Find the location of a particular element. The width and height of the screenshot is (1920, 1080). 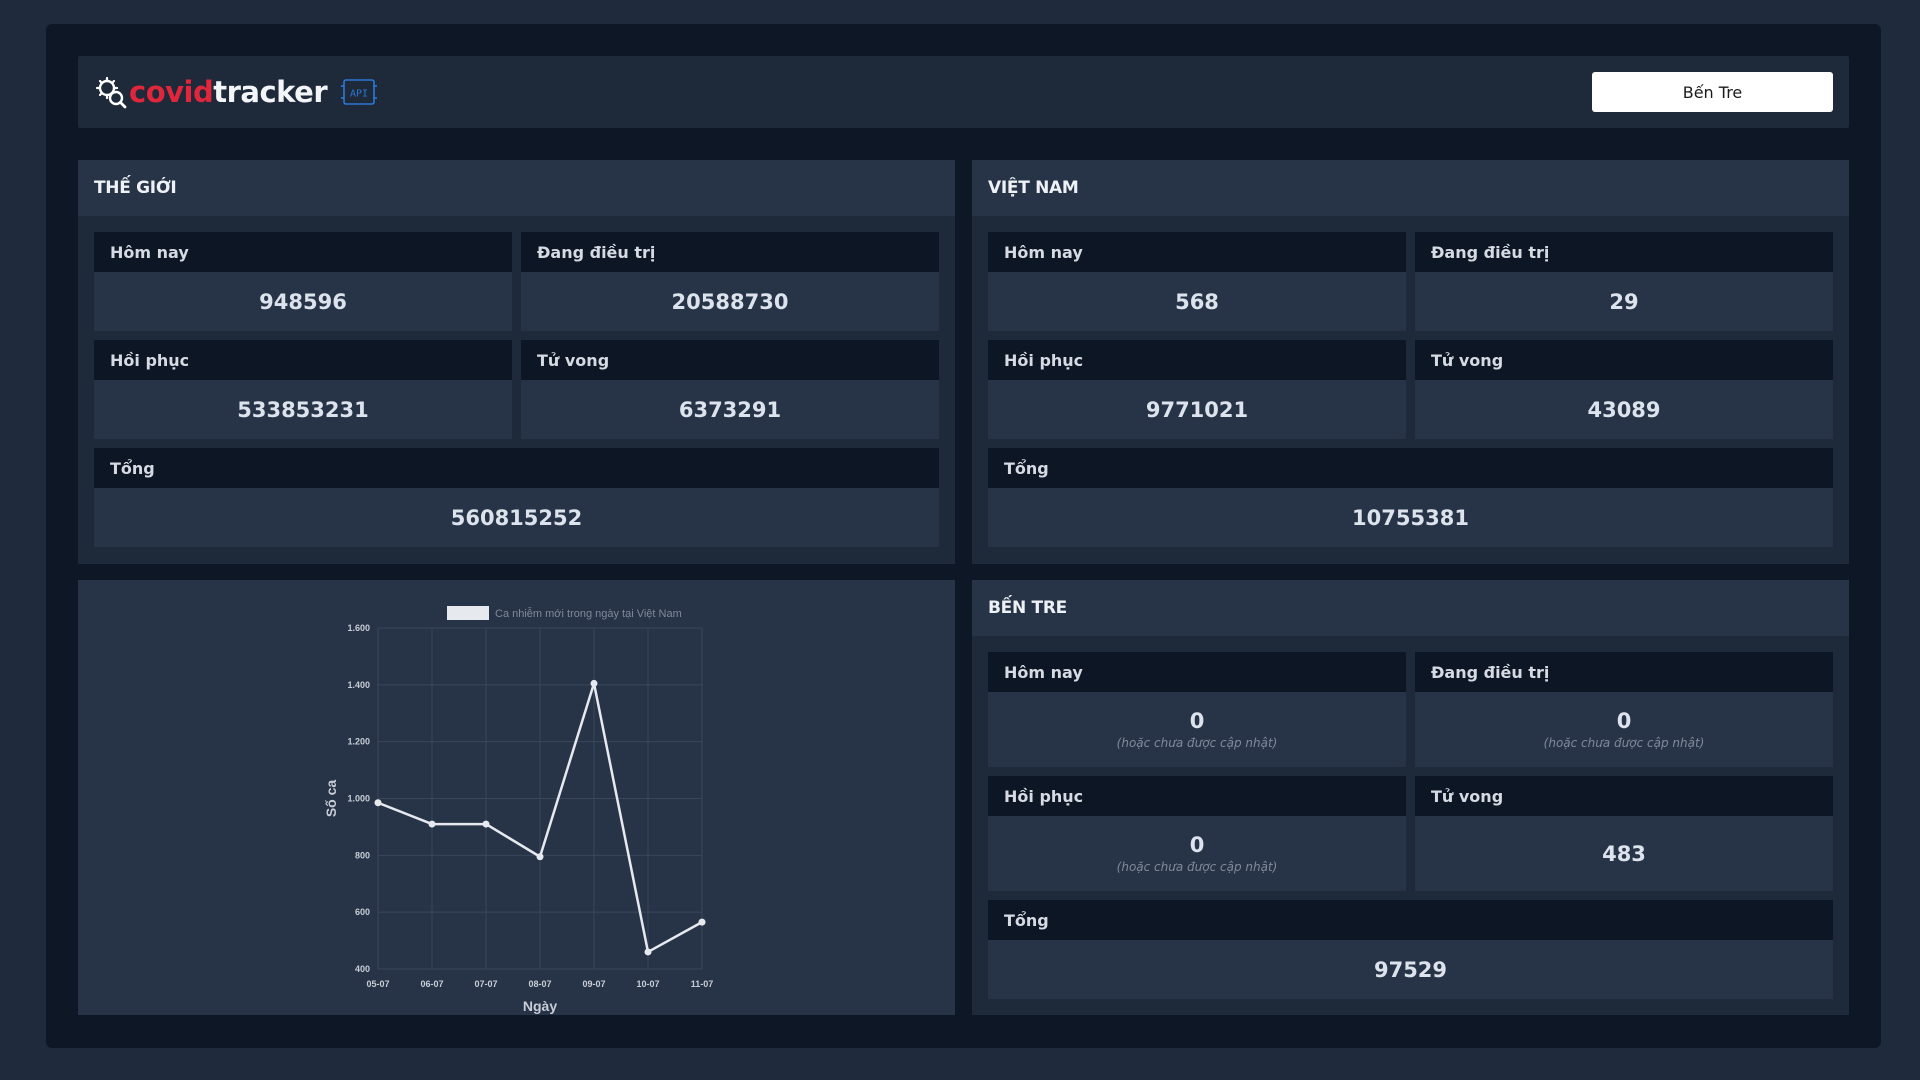

world-deaths-value: 6373291 is located at coordinates (730, 409).